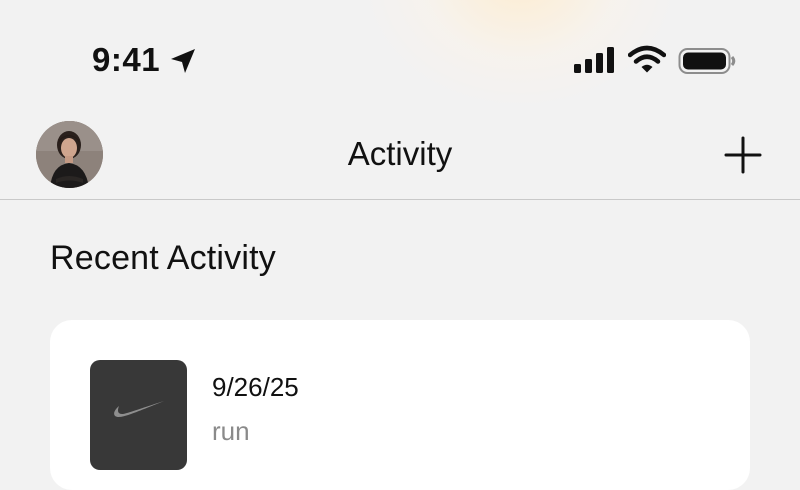  I want to click on activity-thumbnail, so click(138, 415).